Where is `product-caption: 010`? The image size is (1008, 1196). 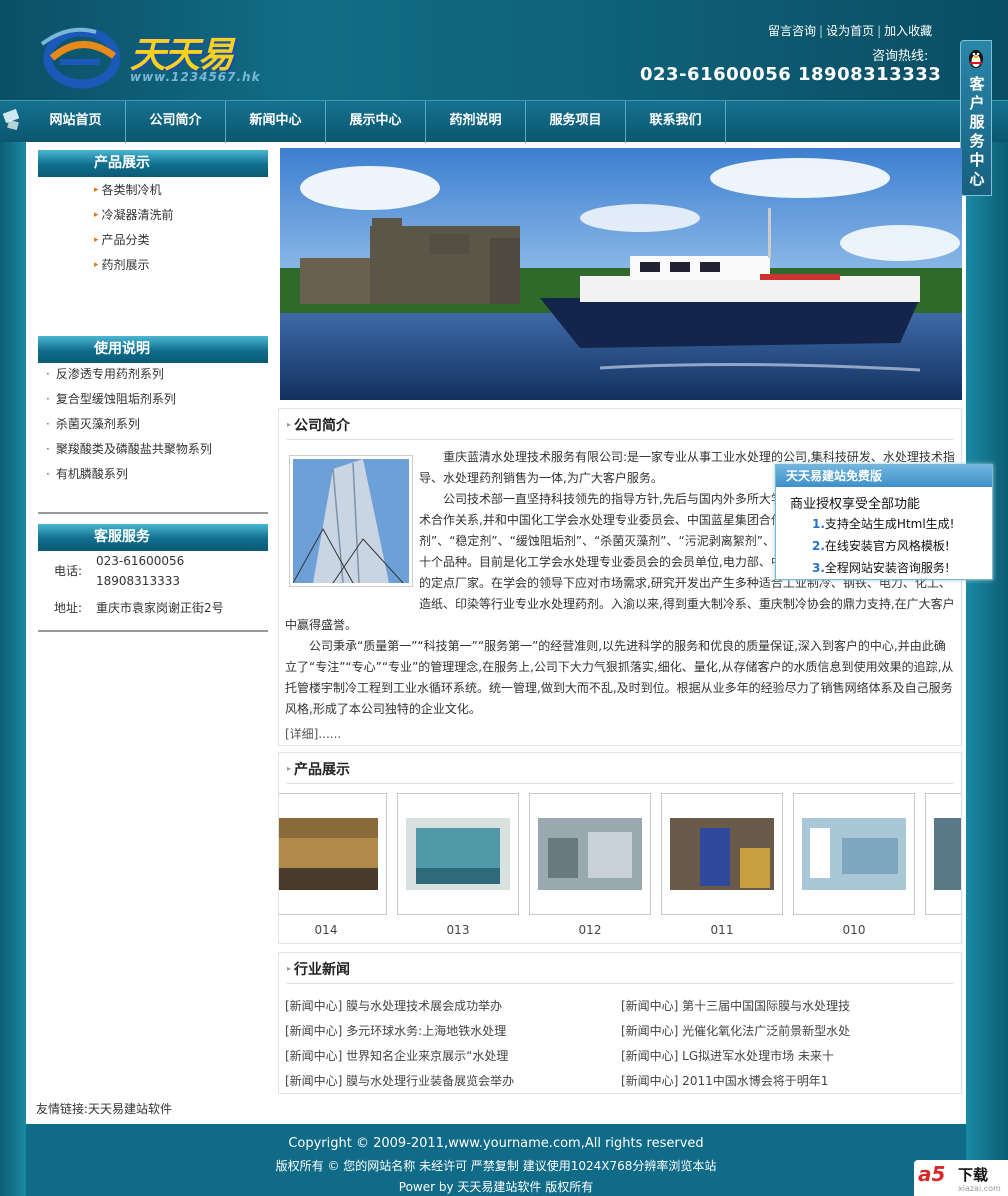
product-caption: 010 is located at coordinates (854, 930).